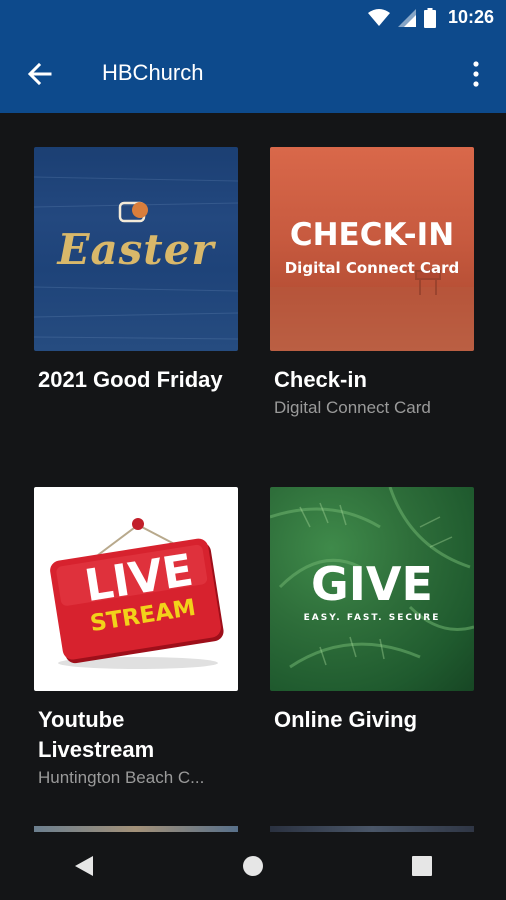 The height and width of the screenshot is (900, 506). What do you see at coordinates (352, 407) in the screenshot?
I see `card-subtitle: Digital Connect Card` at bounding box center [352, 407].